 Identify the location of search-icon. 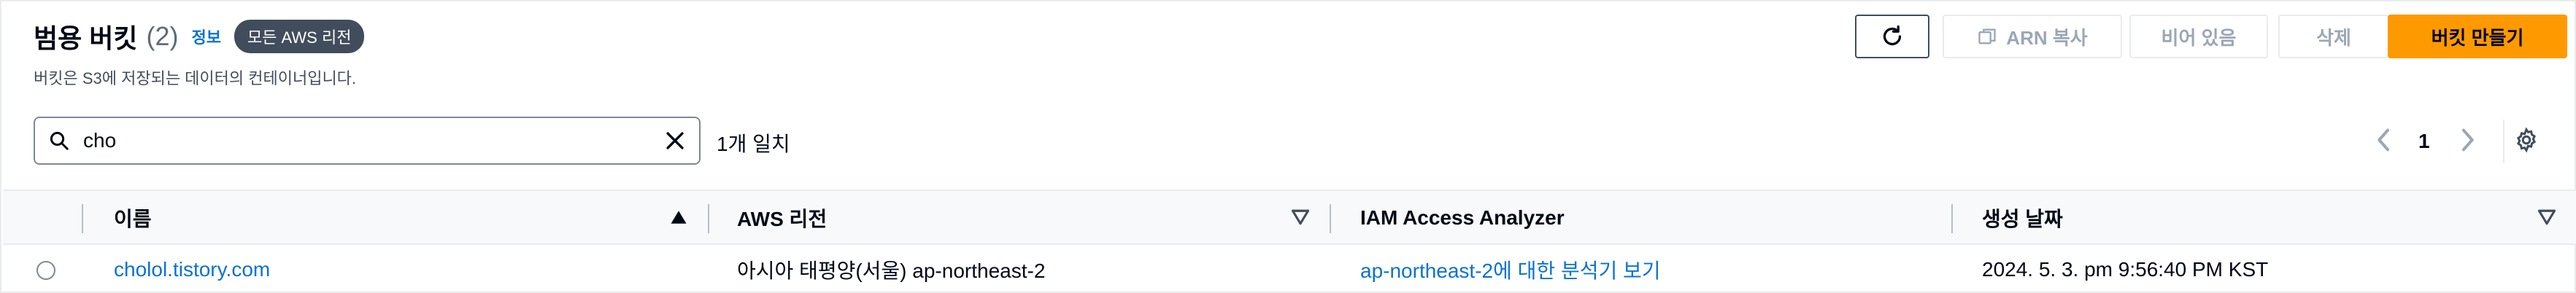
(59, 141).